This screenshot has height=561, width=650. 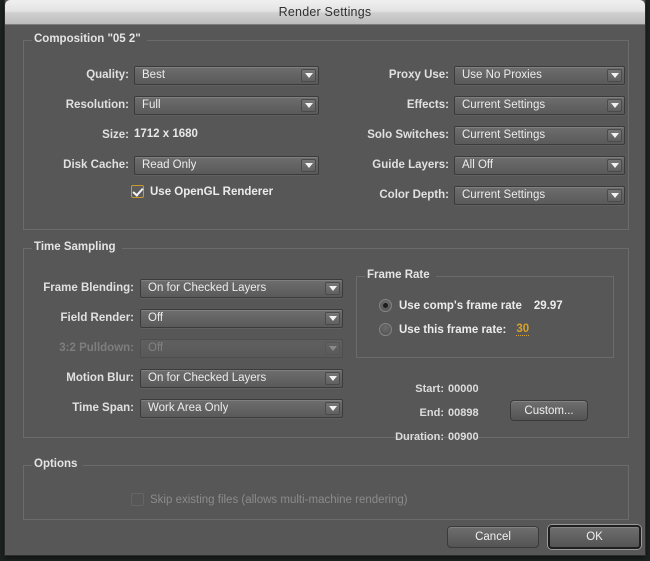 I want to click on quality-dropdown: Best, so click(x=226, y=75).